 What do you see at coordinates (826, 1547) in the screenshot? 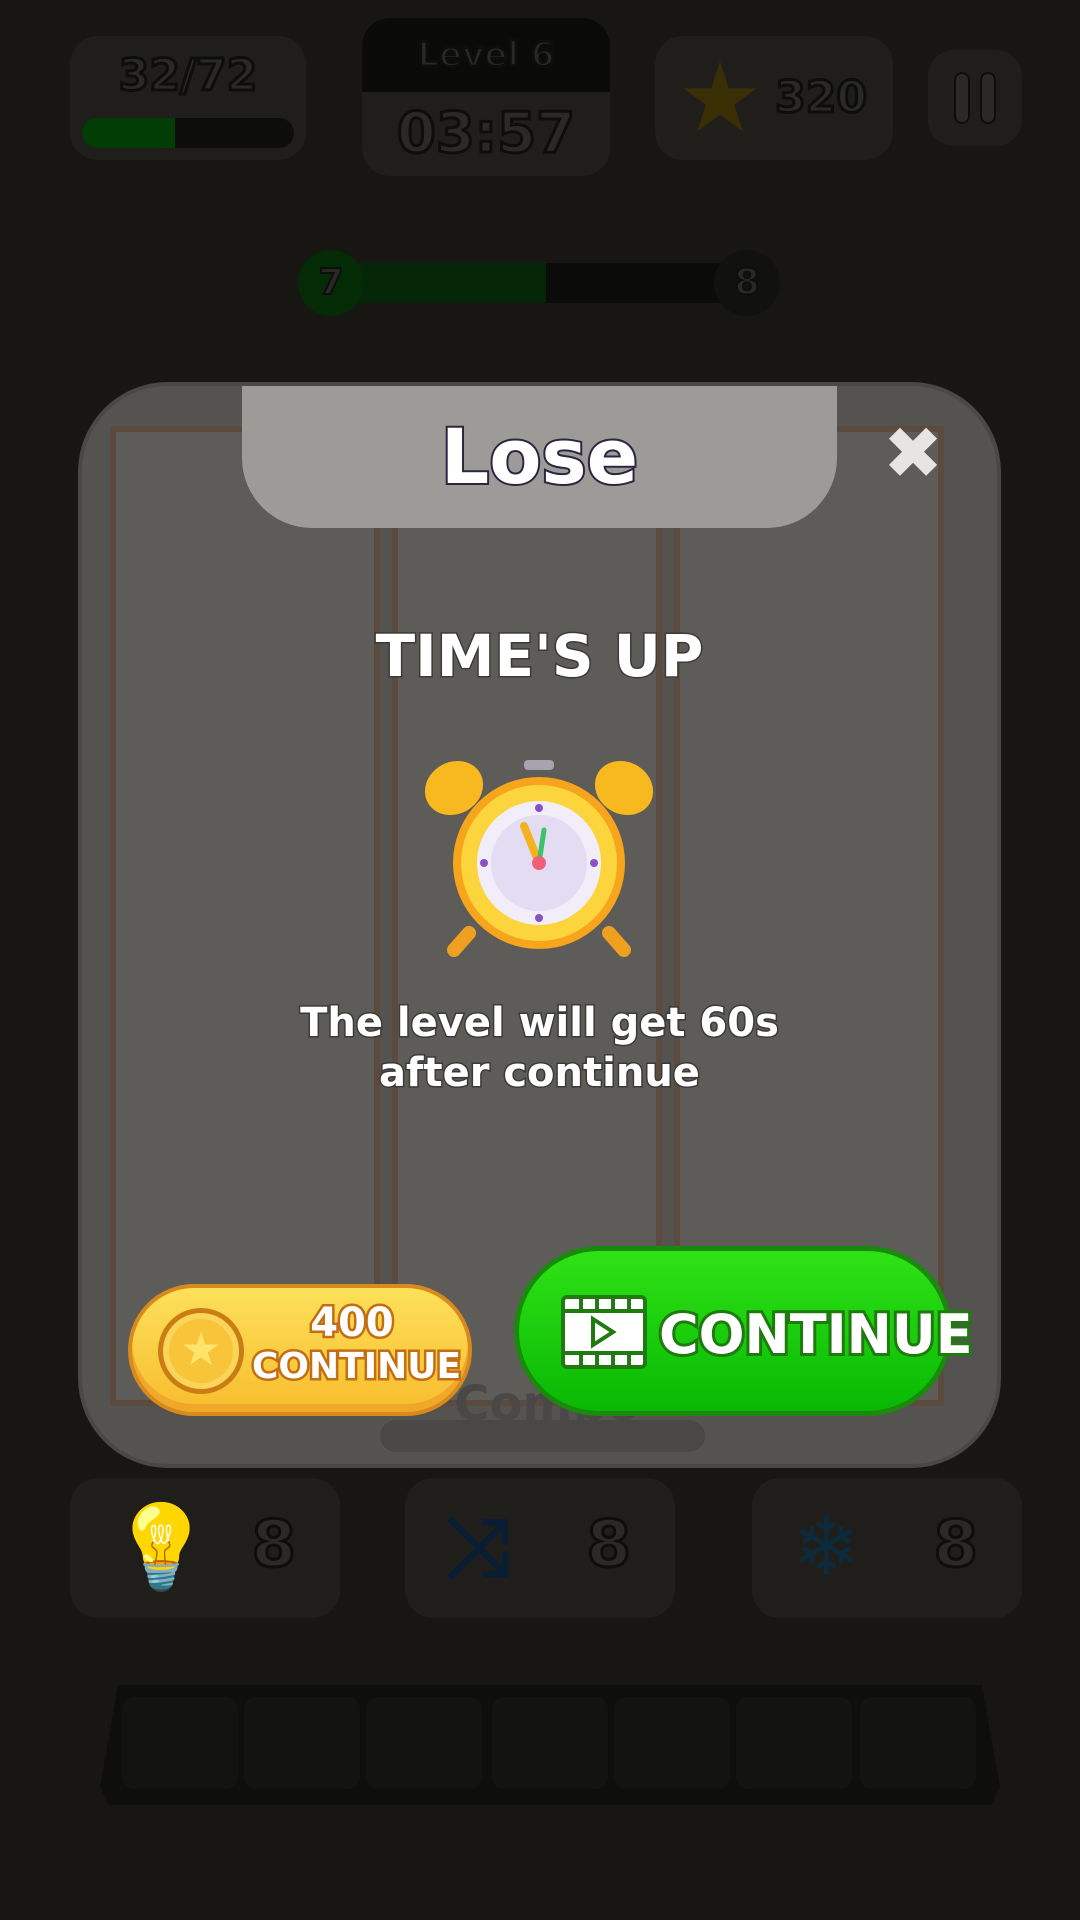
I see `snowflake-icon: ❄` at bounding box center [826, 1547].